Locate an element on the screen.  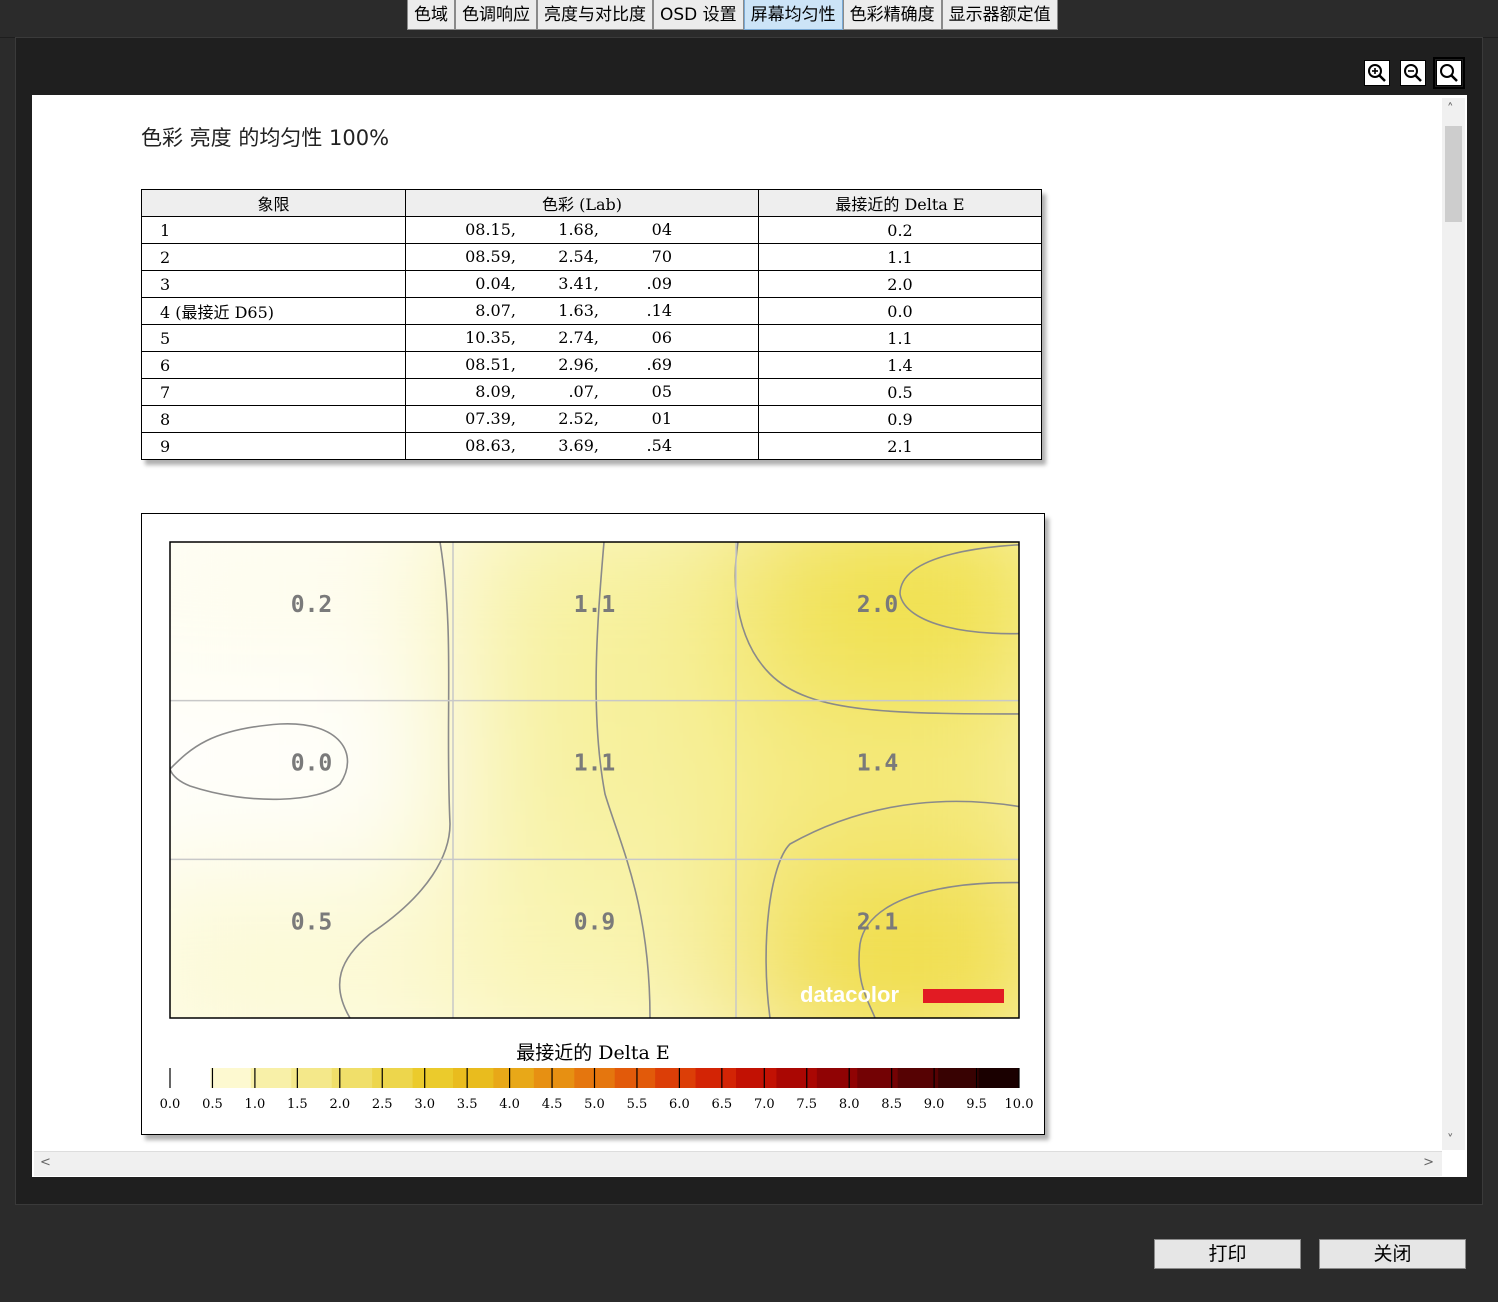
zoom-out-icon is located at coordinates (1413, 73).